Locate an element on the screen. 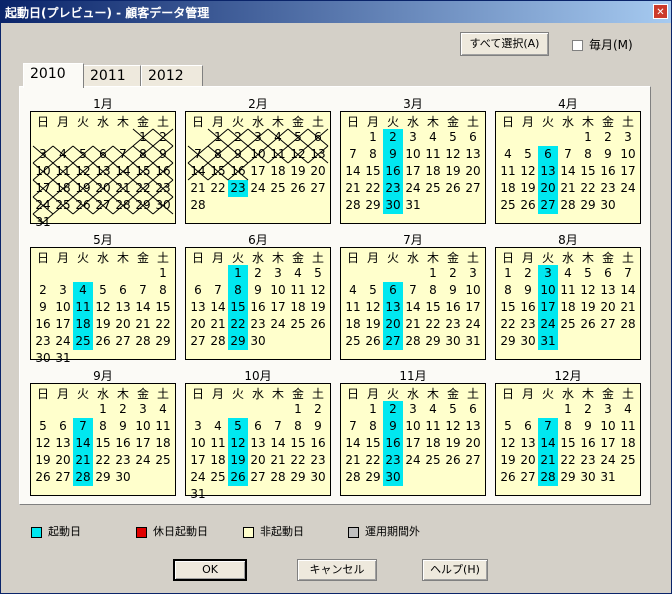 Image resolution: width=672 pixels, height=594 pixels. calendar-day: 8 is located at coordinates (143, 154).